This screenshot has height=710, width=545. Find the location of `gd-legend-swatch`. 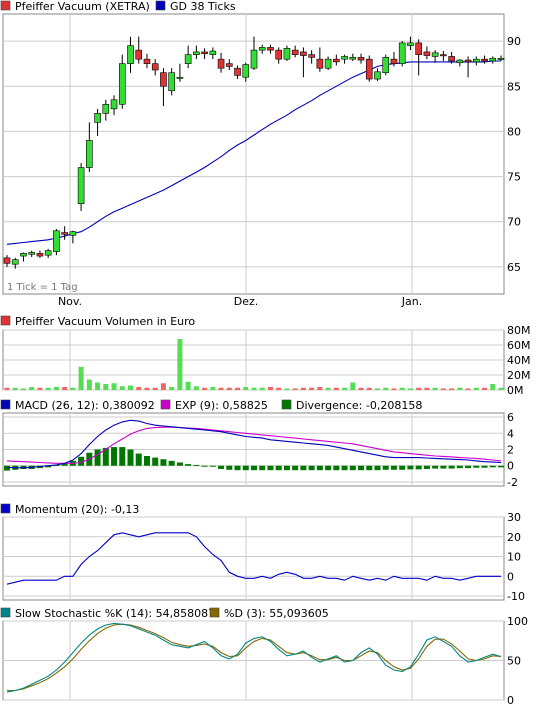

gd-legend-swatch is located at coordinates (160, 5).